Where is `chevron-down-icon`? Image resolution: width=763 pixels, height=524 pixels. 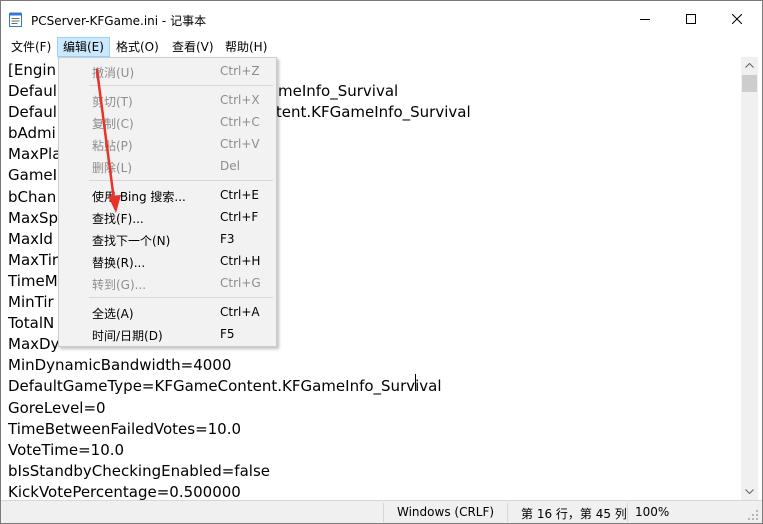
chevron-down-icon is located at coordinates (749, 491).